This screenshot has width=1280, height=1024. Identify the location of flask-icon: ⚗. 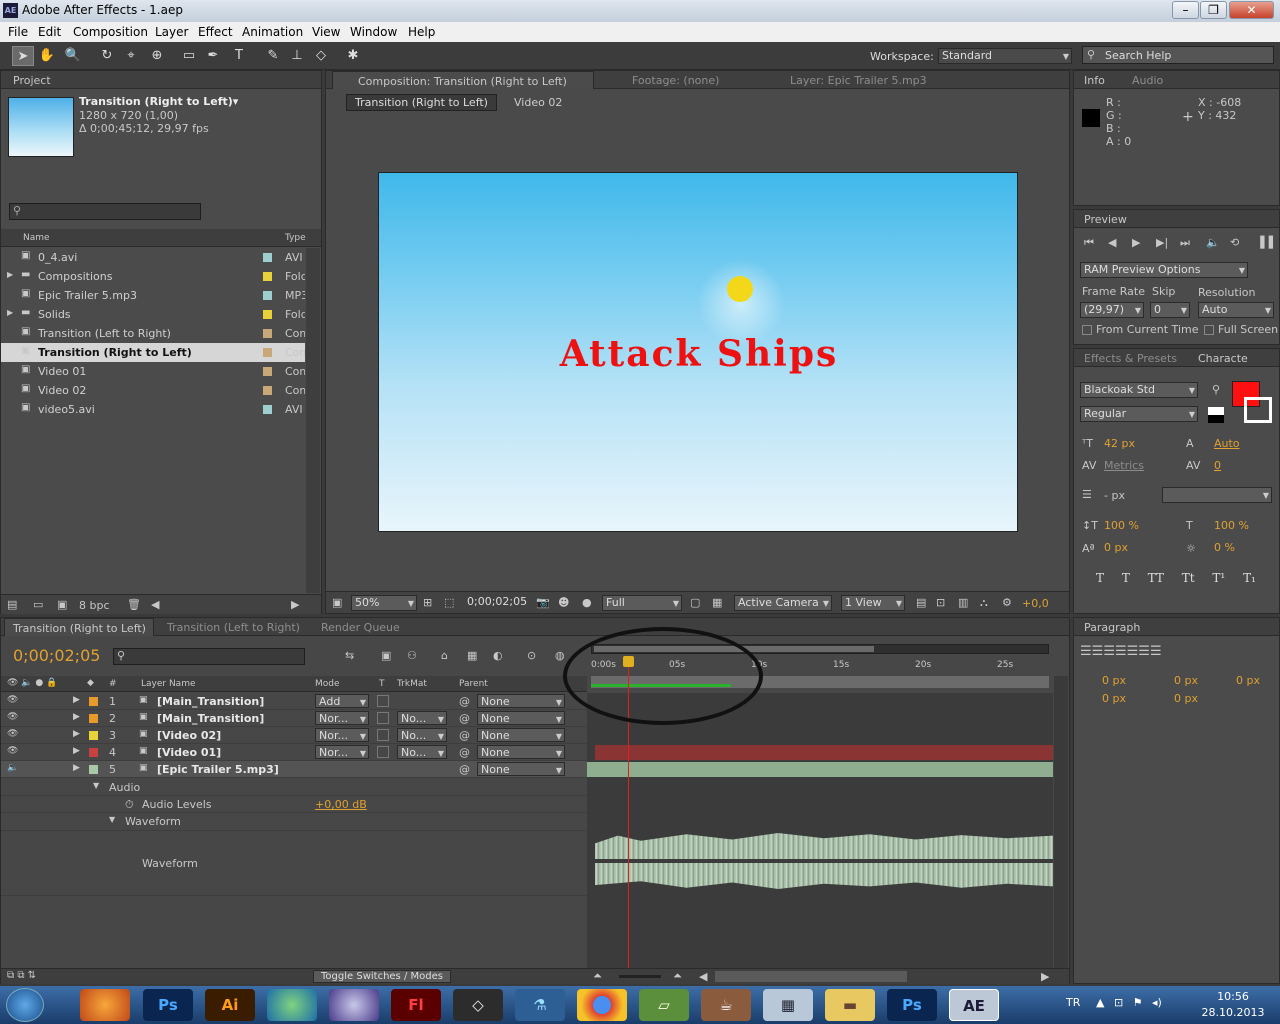
(540, 1005).